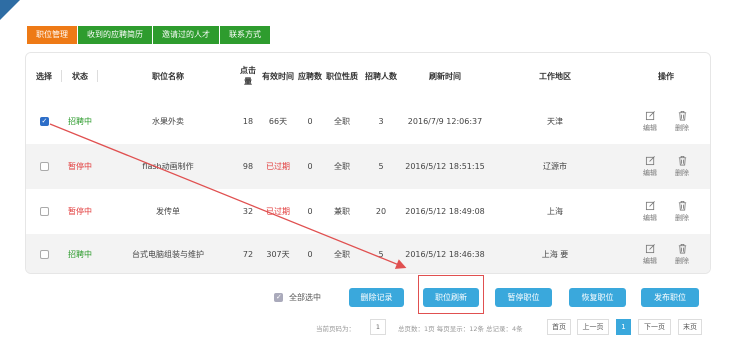  I want to click on action-bar: 全部选中 删除记录 职位刷新 暂停职位 恢复职位 发布职位, so click(366, 298).